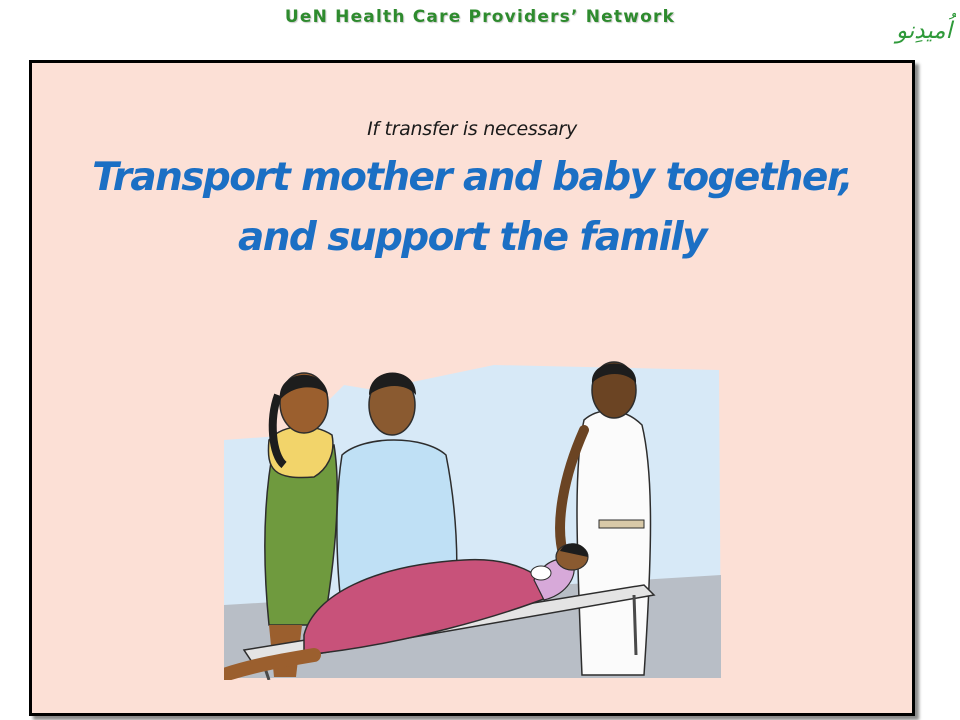 The image size is (960, 720). I want to click on headline-line-2: and support the family, so click(473, 237).